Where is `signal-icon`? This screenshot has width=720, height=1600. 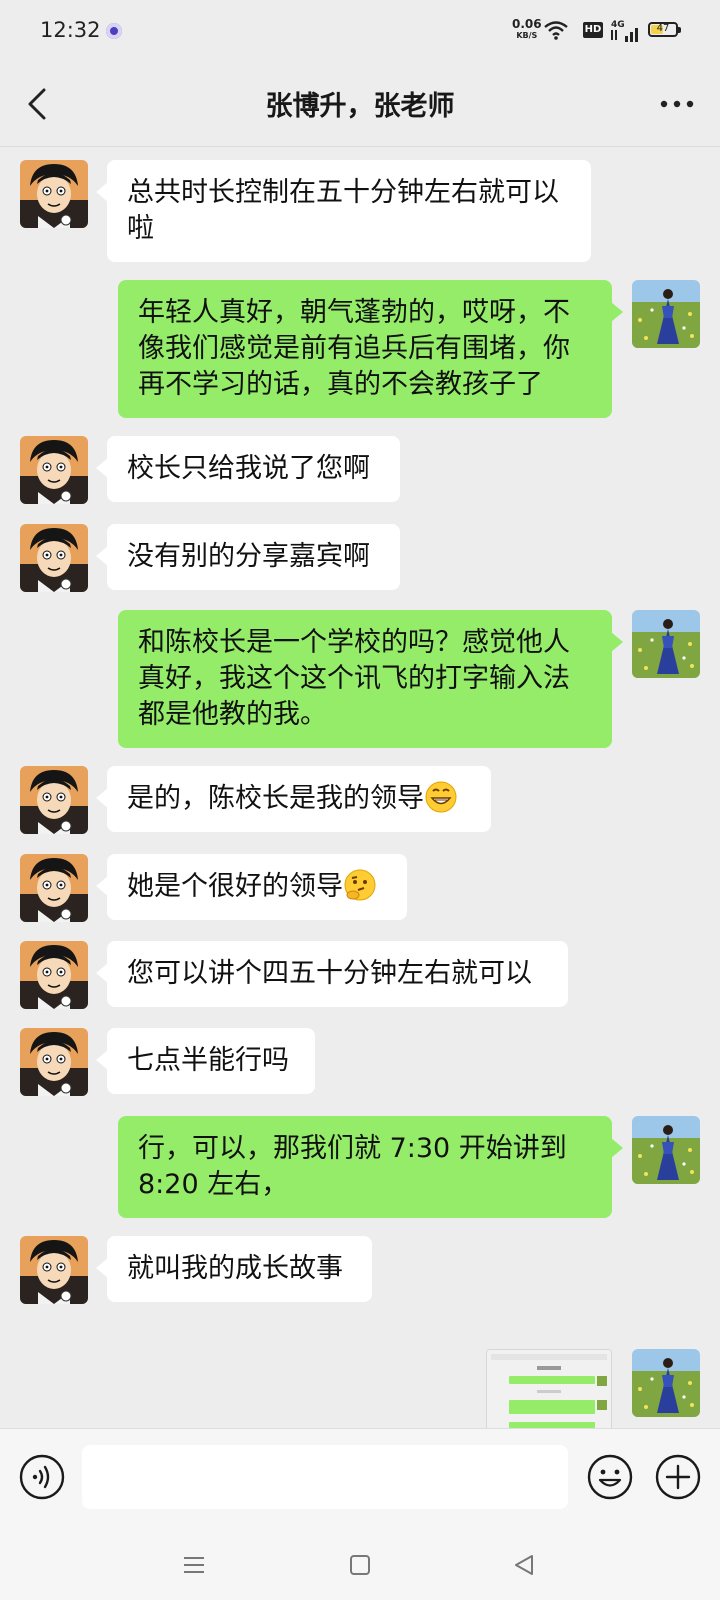 signal-icon is located at coordinates (624, 35).